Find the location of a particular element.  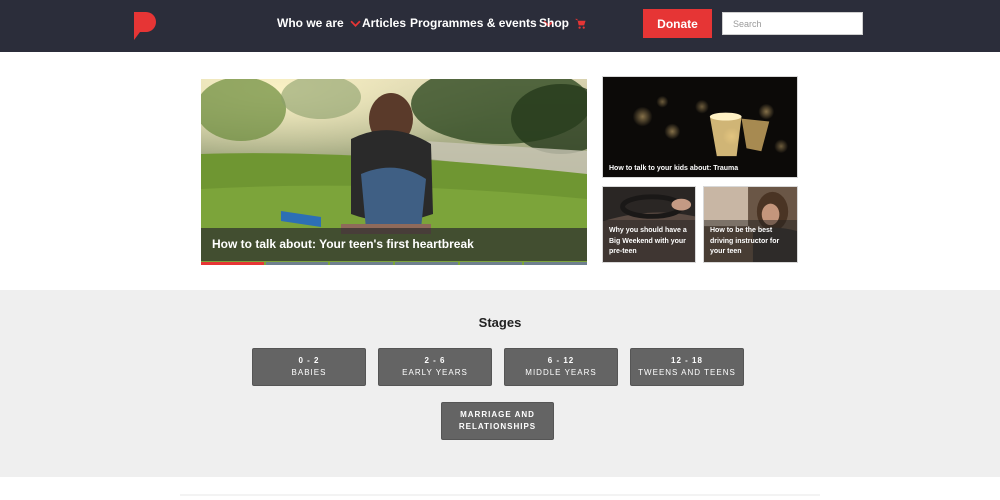

stage-button-tweens-and-teens: 12 - 18 TWEENS AND TEENS is located at coordinates (687, 367).